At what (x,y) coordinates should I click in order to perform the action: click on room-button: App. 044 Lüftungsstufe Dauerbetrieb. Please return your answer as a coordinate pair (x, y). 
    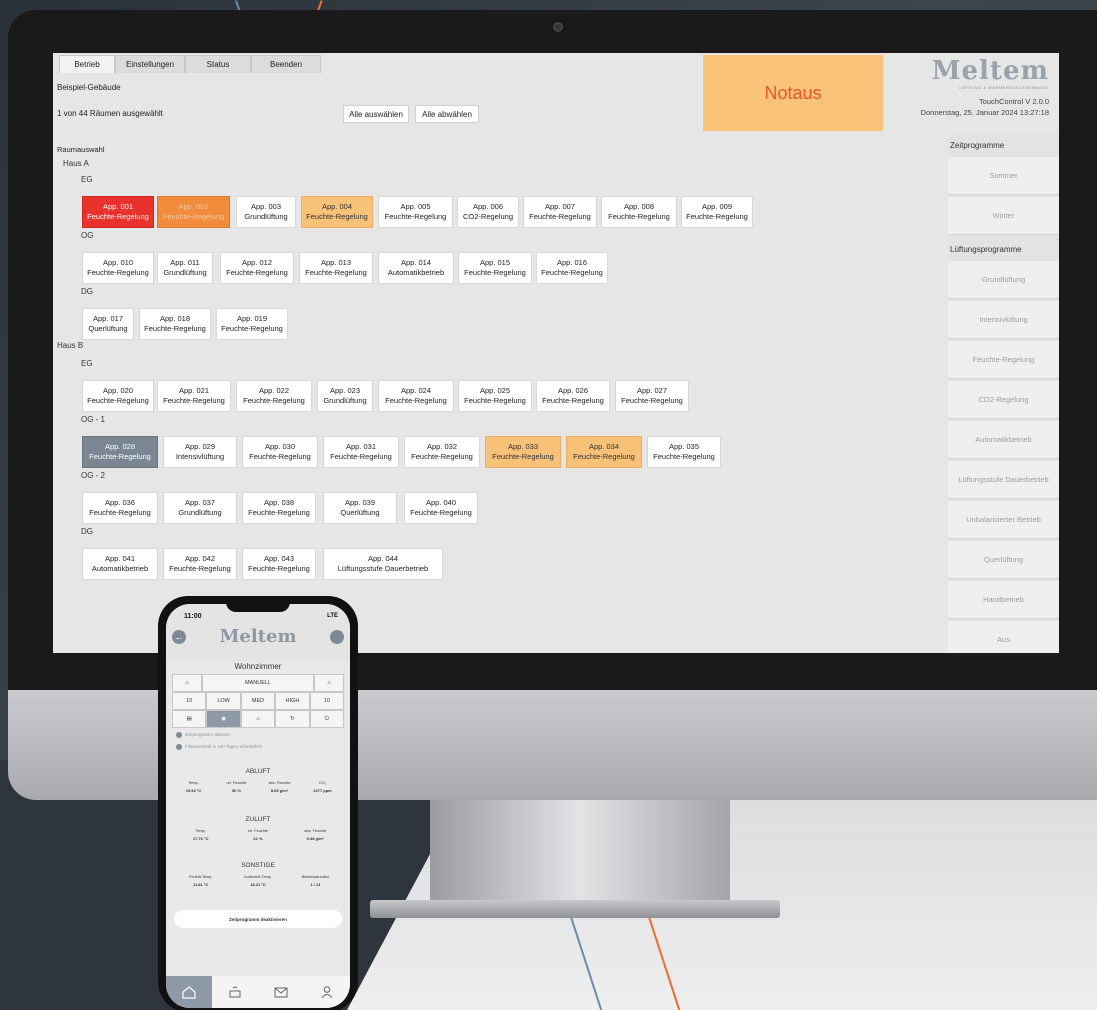
    Looking at the image, I should click on (383, 564).